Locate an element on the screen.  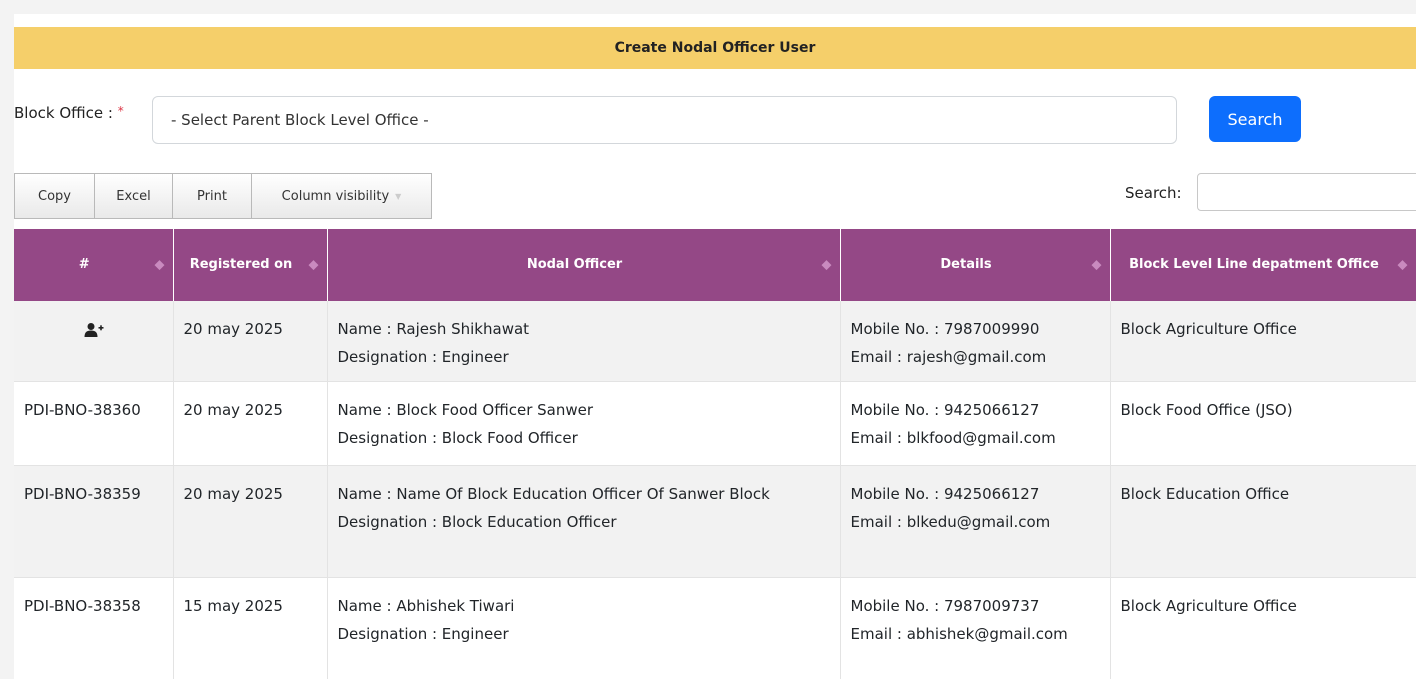
row-id-cell is located at coordinates (94, 341).